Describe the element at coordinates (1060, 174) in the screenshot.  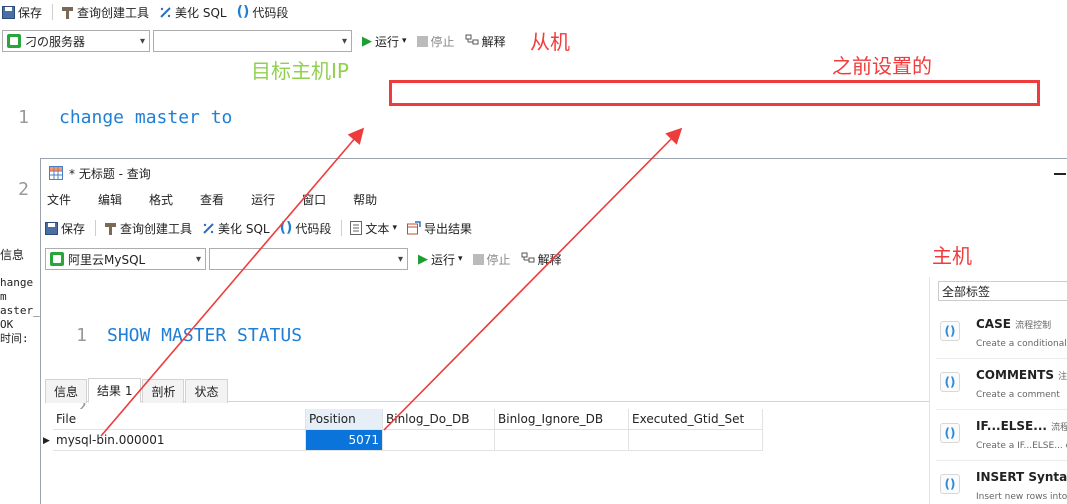
I see `minimize-icon` at that location.